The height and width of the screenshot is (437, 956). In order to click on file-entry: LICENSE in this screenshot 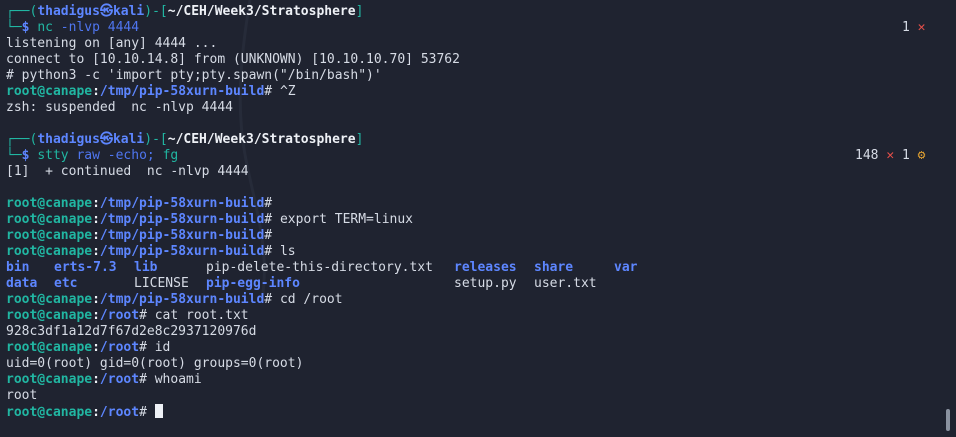, I will do `click(161, 283)`.